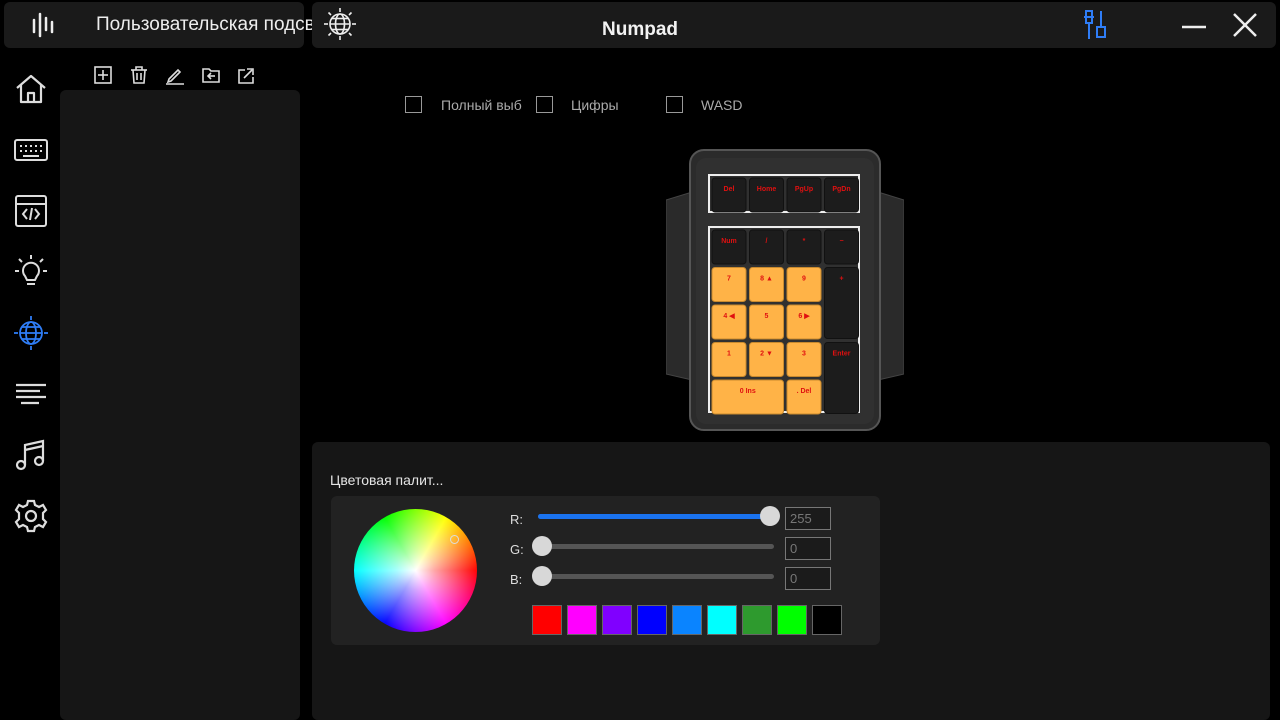 The height and width of the screenshot is (720, 1280). What do you see at coordinates (729, 189) in the screenshot?
I see `numpad-key-label: Del` at bounding box center [729, 189].